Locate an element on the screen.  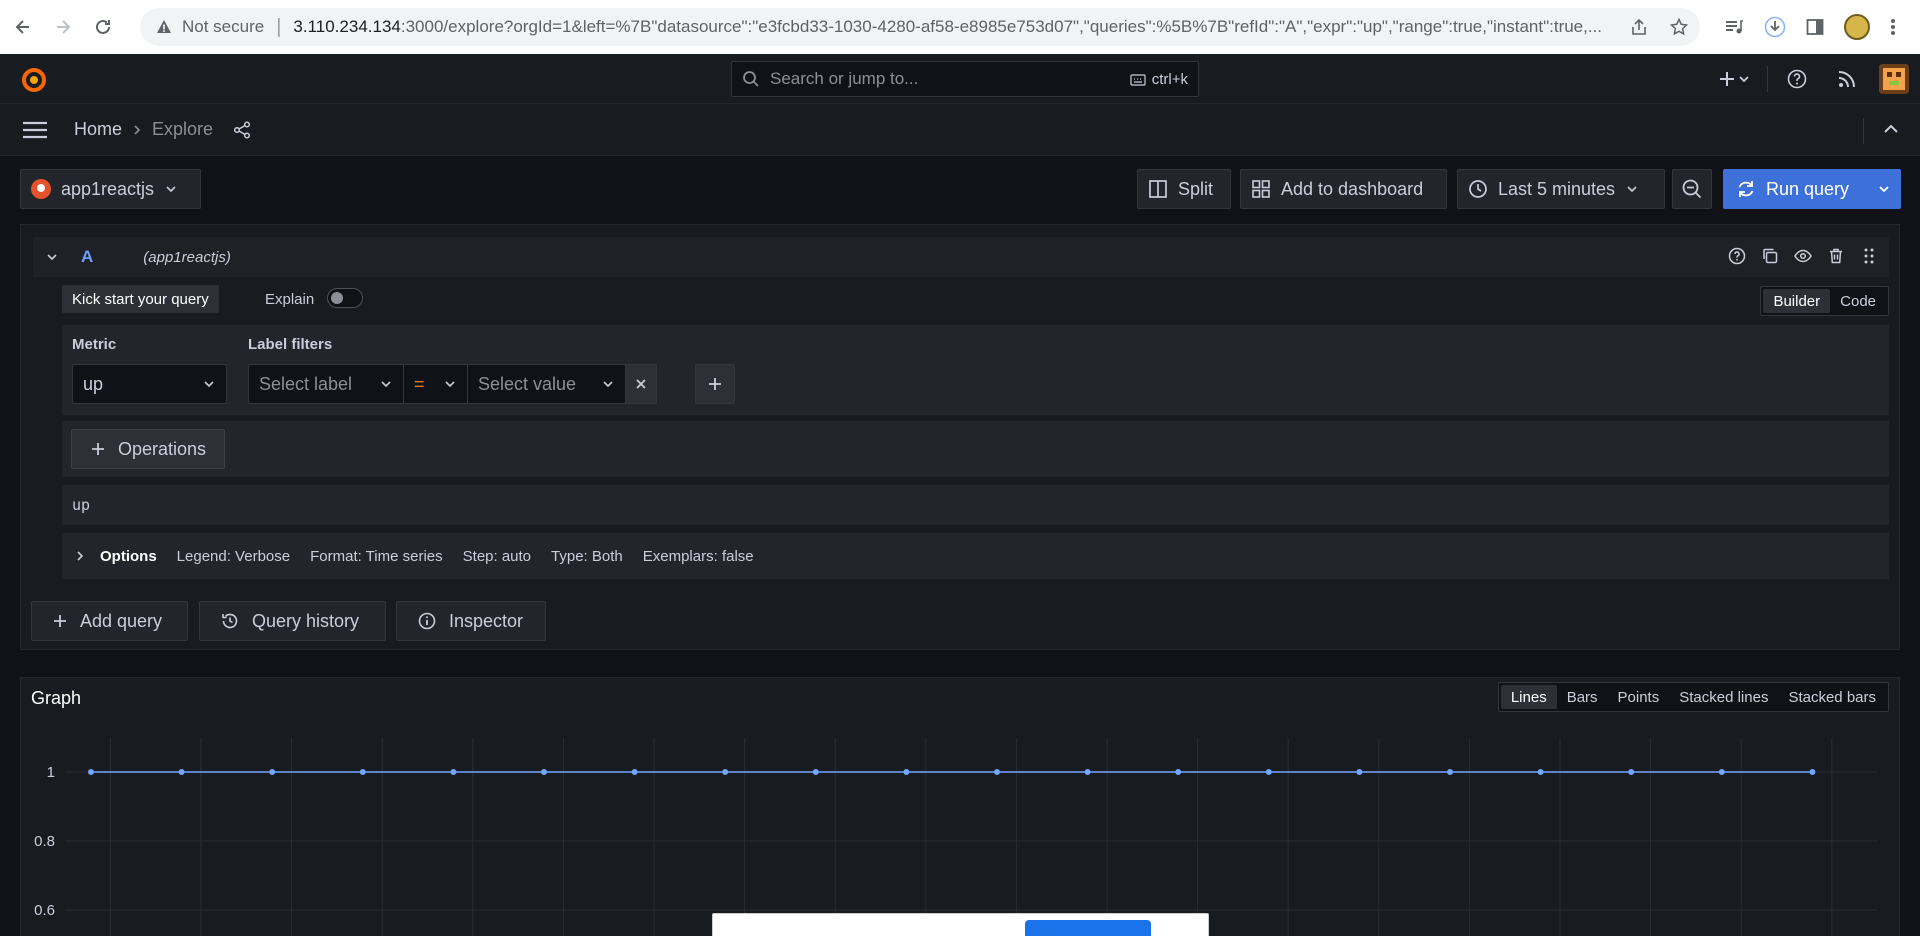
menu-icon is located at coordinates (35, 130).